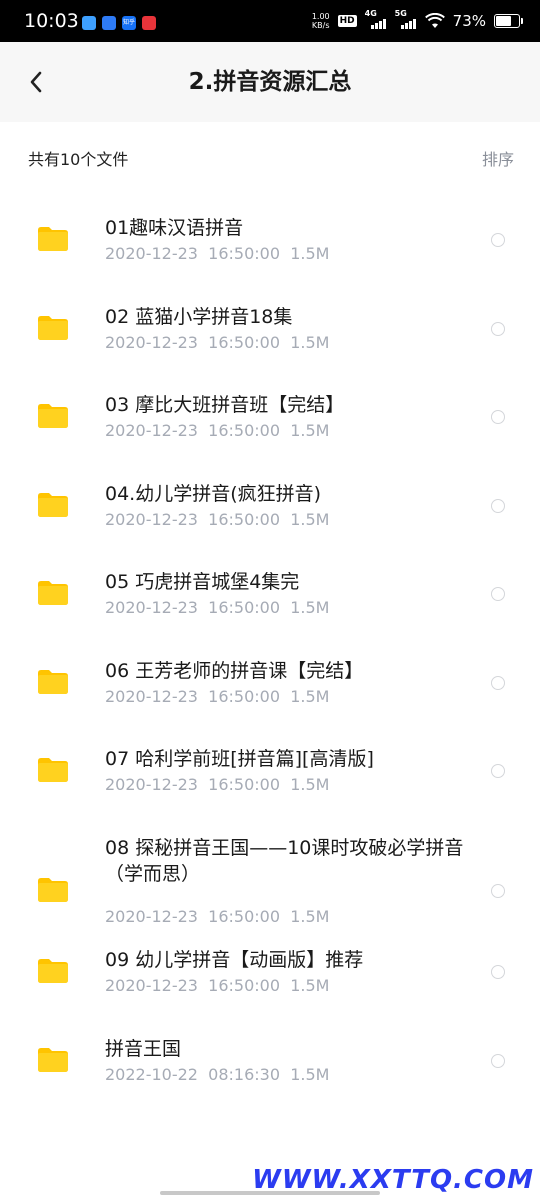  What do you see at coordinates (498, 160) in the screenshot?
I see `sort-button: 排序` at bounding box center [498, 160].